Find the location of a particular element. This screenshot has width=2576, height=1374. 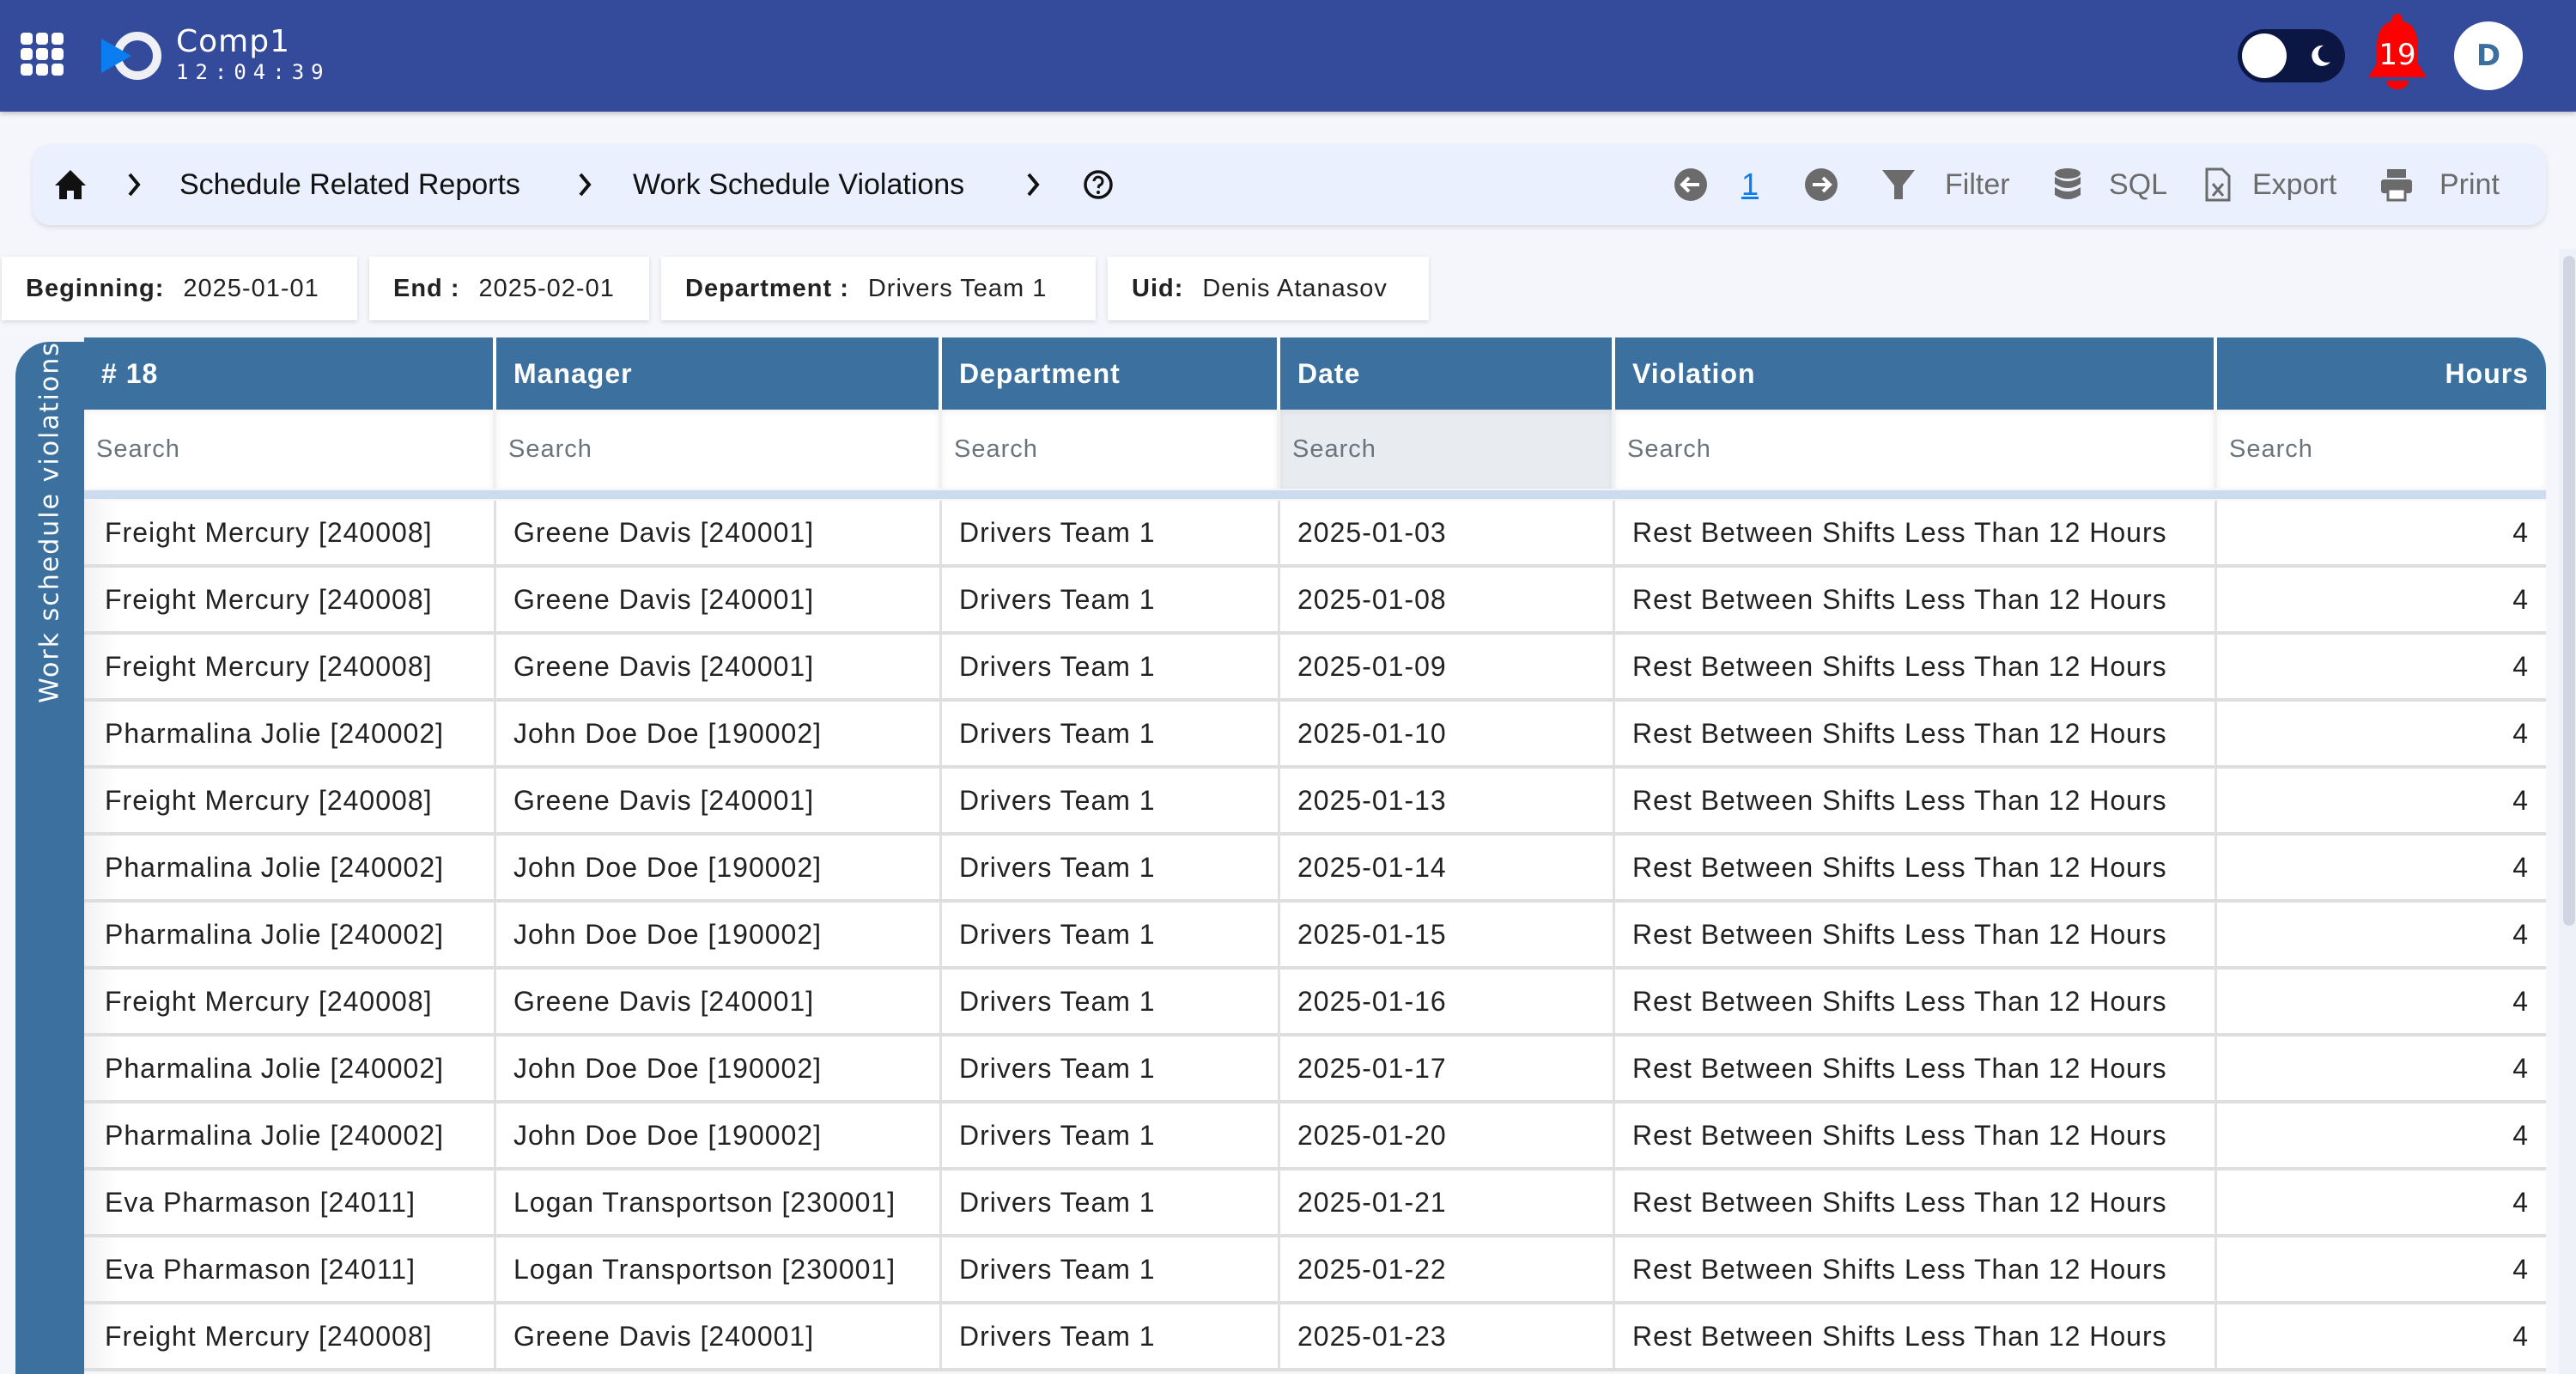

side-tab-label: Work schedule violations is located at coordinates (49, 522).